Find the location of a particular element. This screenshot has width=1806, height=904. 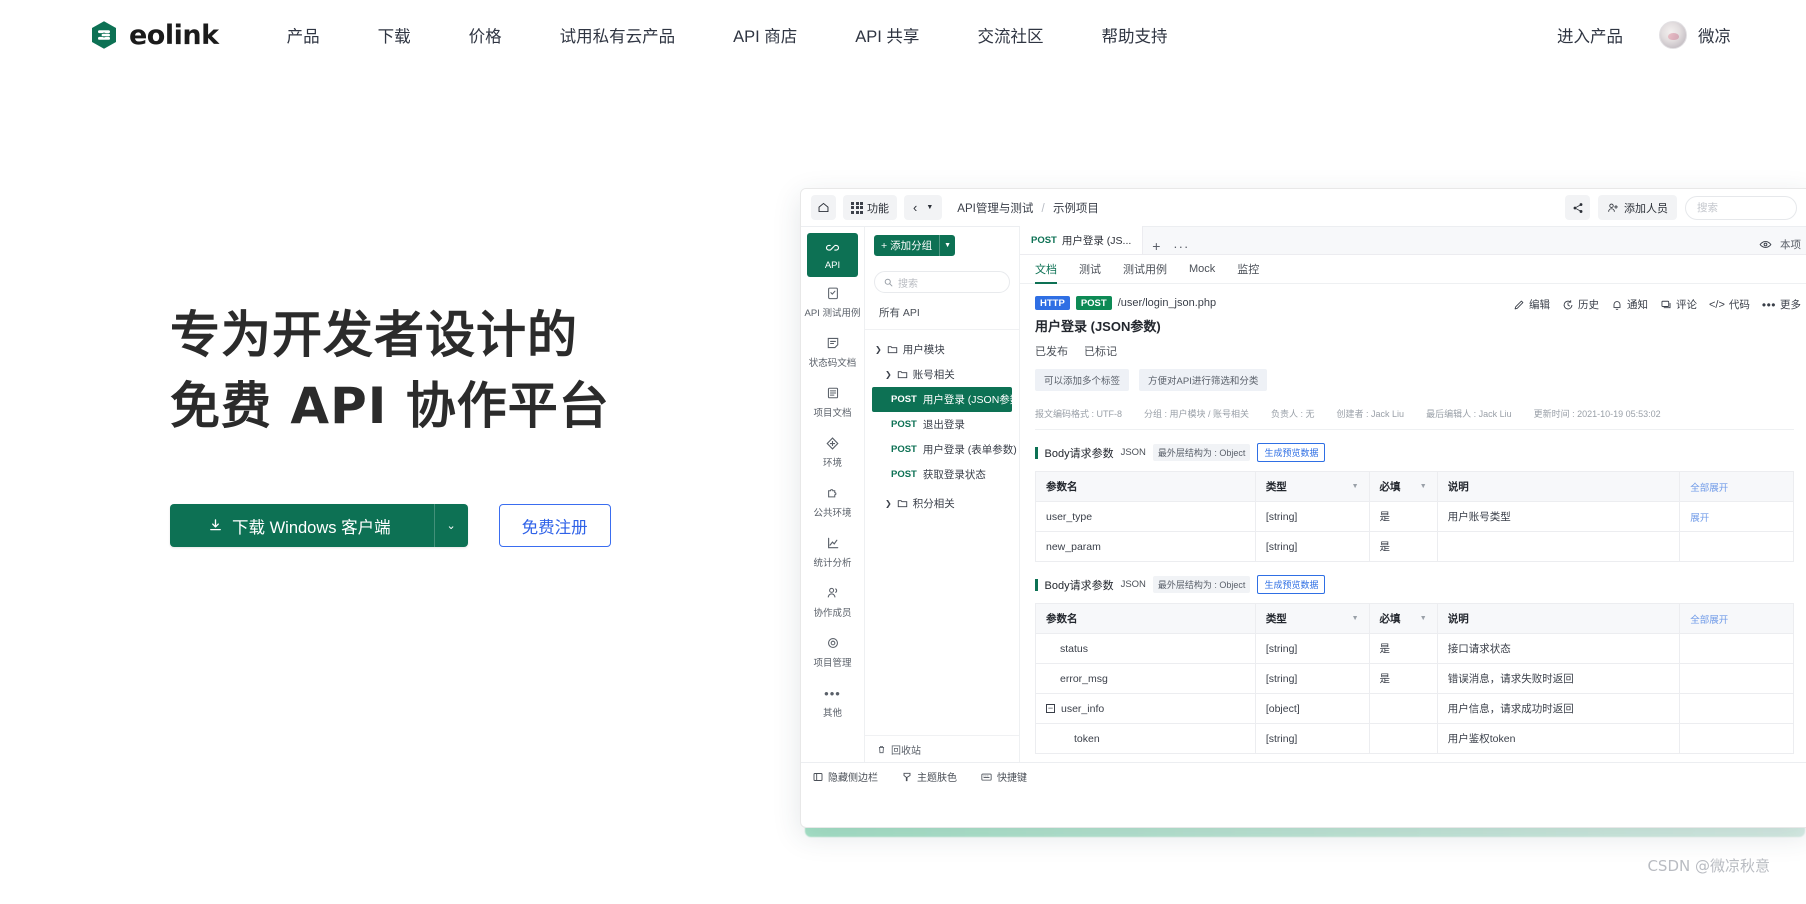

nav-back-group: ‹ ▼ is located at coordinates (923, 207).